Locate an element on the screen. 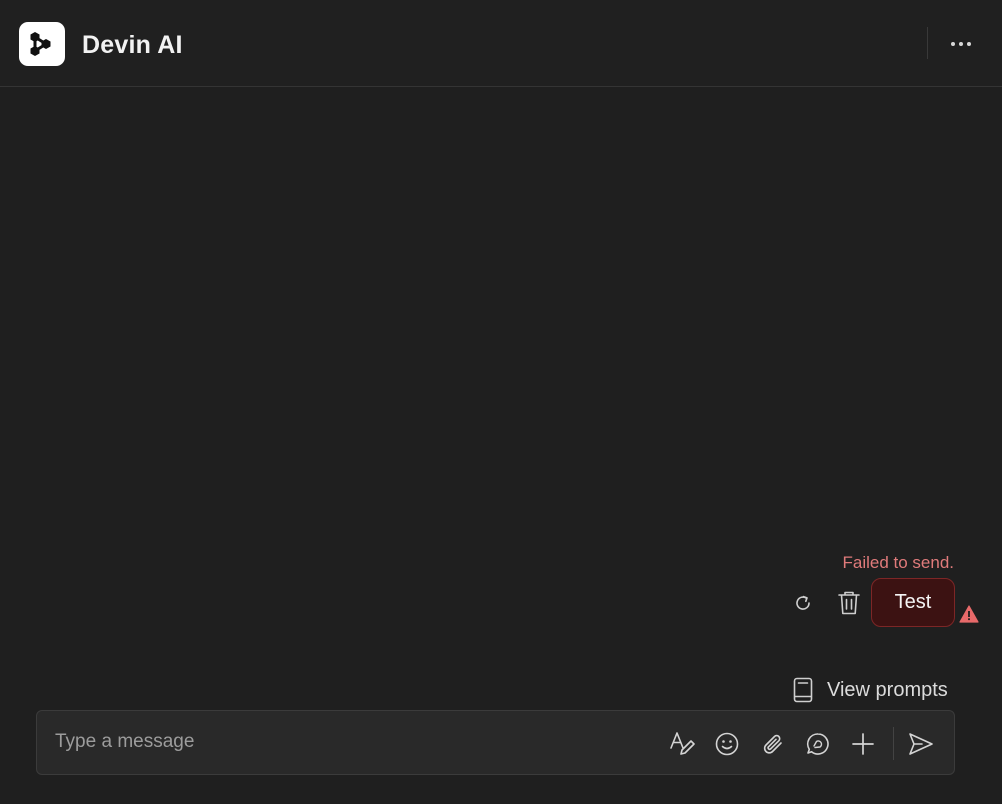 The image size is (1002, 804). view-prompts-button: View prompts is located at coordinates (870, 690).